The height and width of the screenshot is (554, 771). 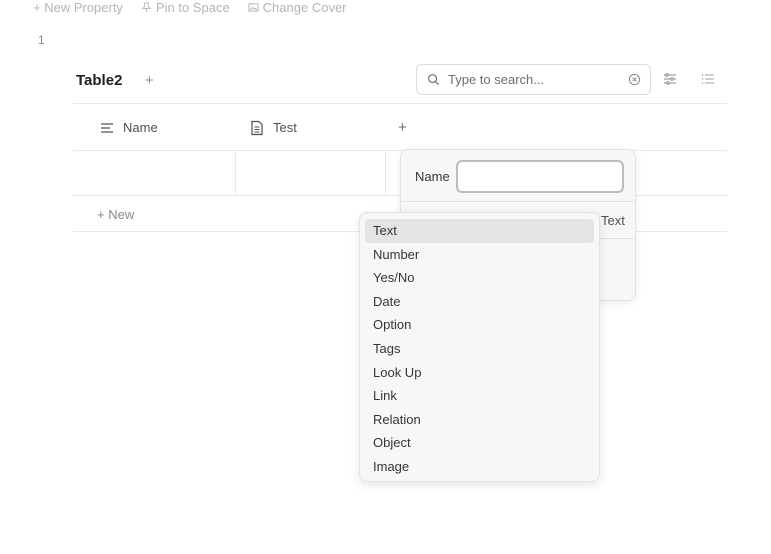 What do you see at coordinates (479, 373) in the screenshot?
I see `type-option-look-up: Look Up` at bounding box center [479, 373].